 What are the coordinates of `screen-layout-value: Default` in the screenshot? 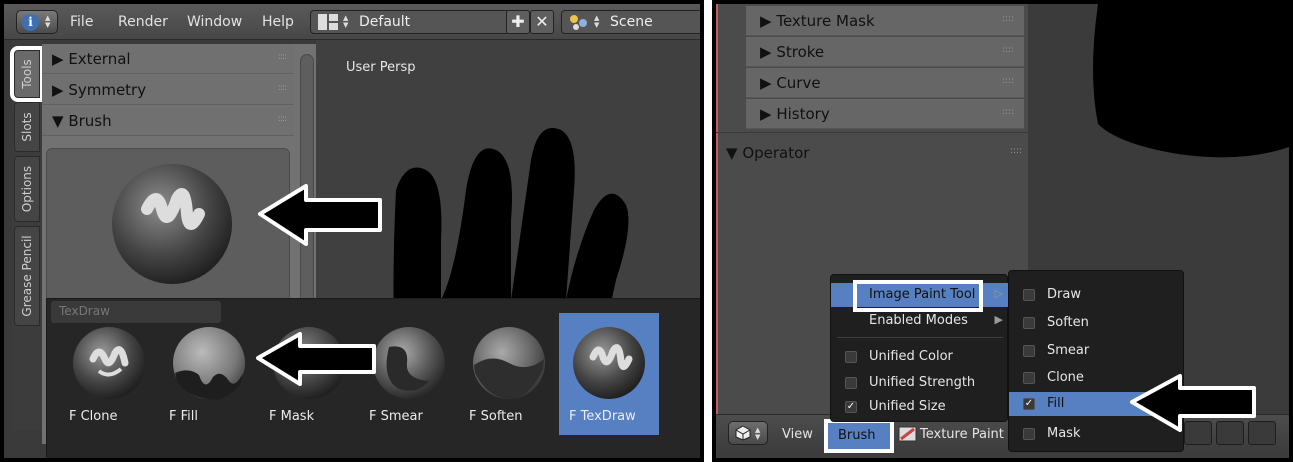 It's located at (385, 22).